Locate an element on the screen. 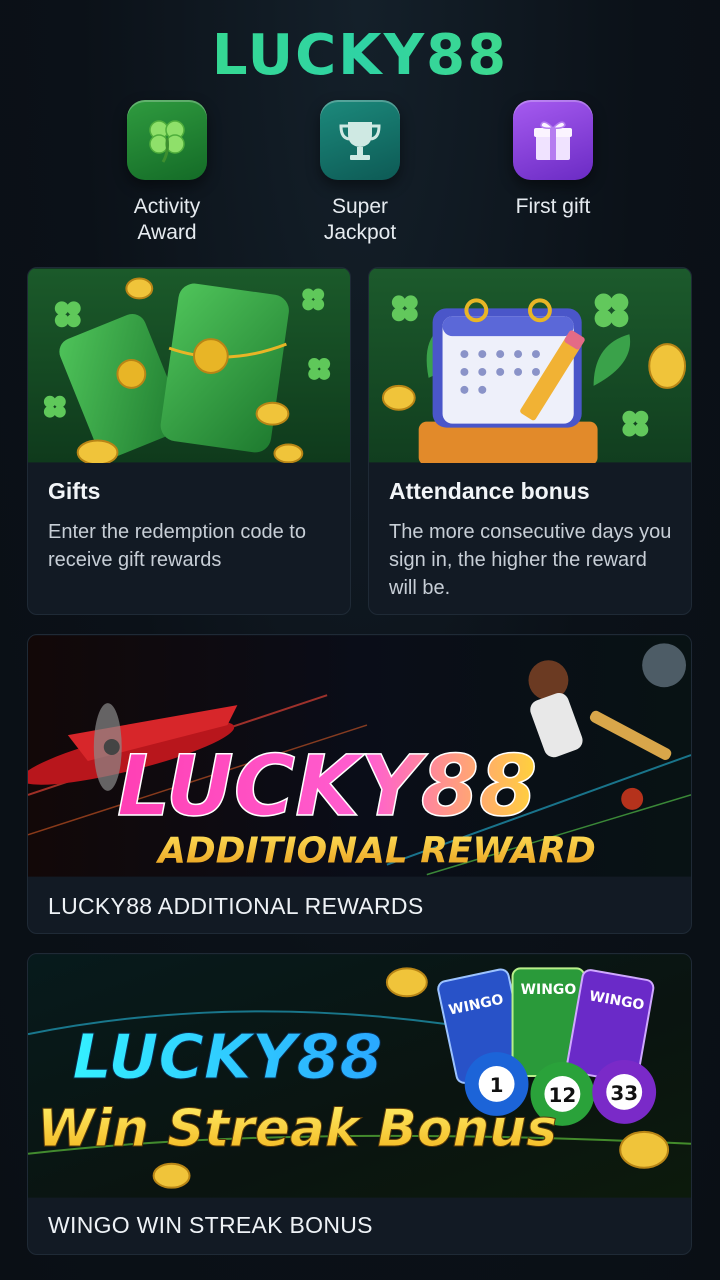 This screenshot has width=720, height=1280. gift-icon is located at coordinates (553, 140).